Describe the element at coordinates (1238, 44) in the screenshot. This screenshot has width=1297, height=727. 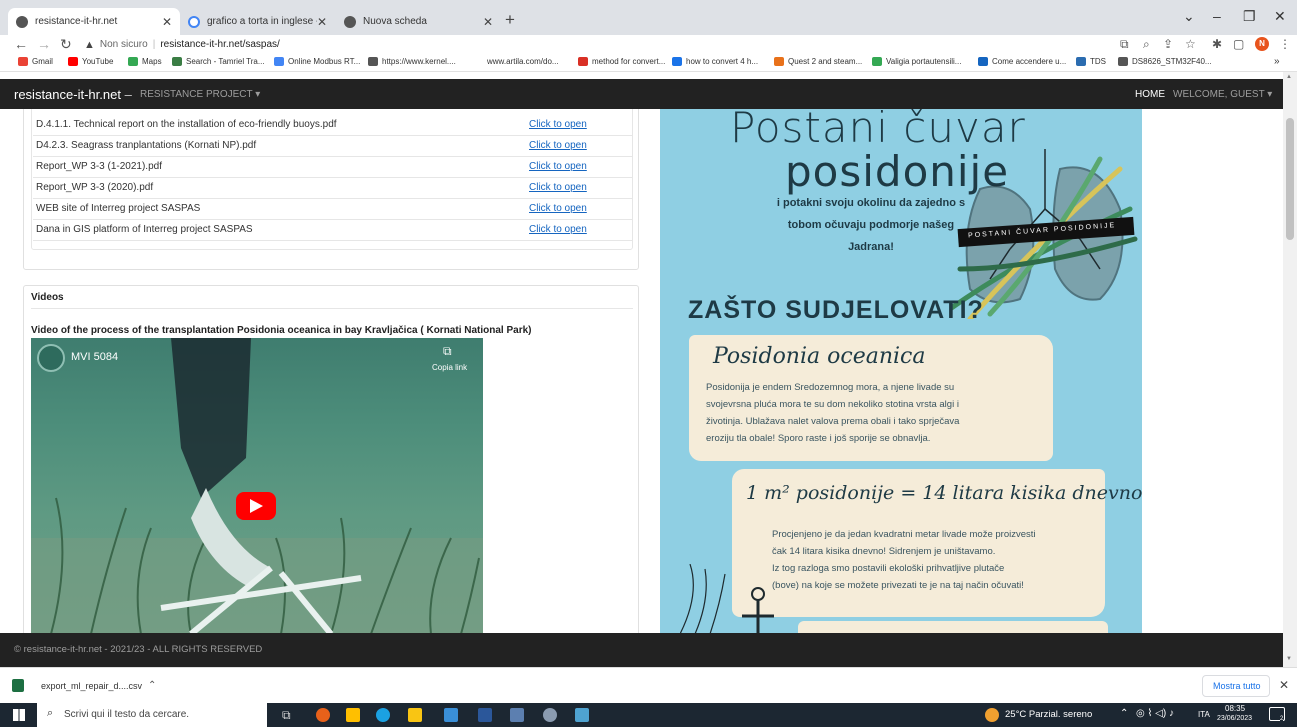
I see `sidepanel-icon: ▢` at that location.